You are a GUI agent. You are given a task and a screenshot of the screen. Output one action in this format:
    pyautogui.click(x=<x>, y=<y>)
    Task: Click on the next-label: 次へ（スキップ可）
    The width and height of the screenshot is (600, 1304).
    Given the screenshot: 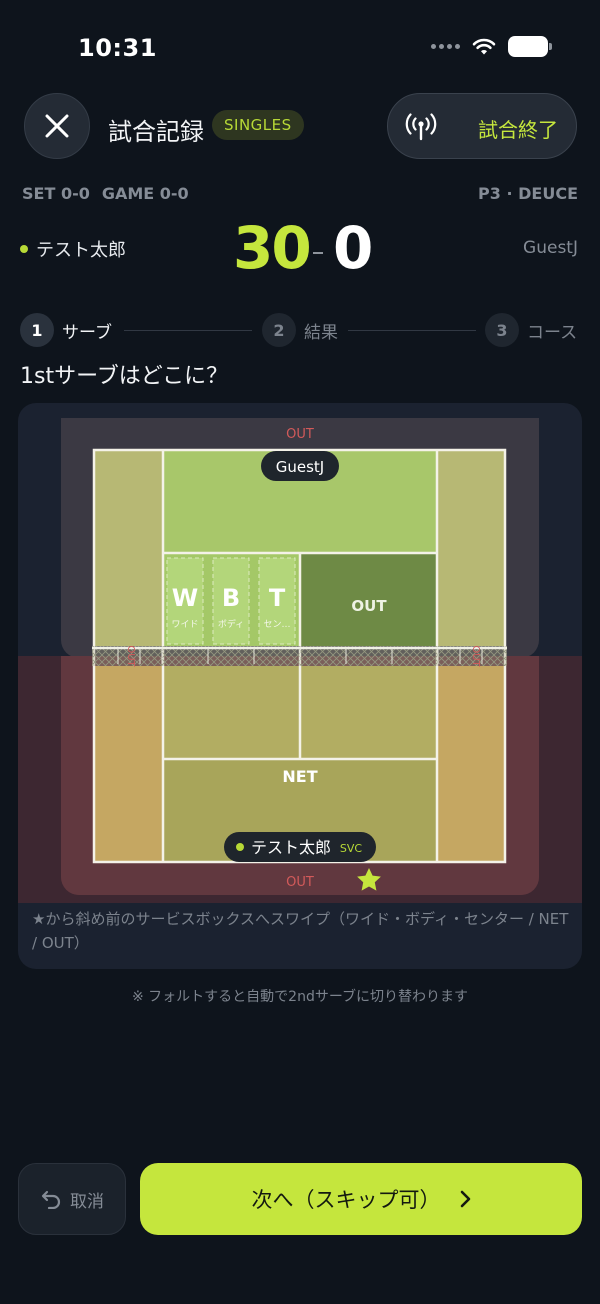 What is the action you would take?
    pyautogui.click(x=346, y=1200)
    